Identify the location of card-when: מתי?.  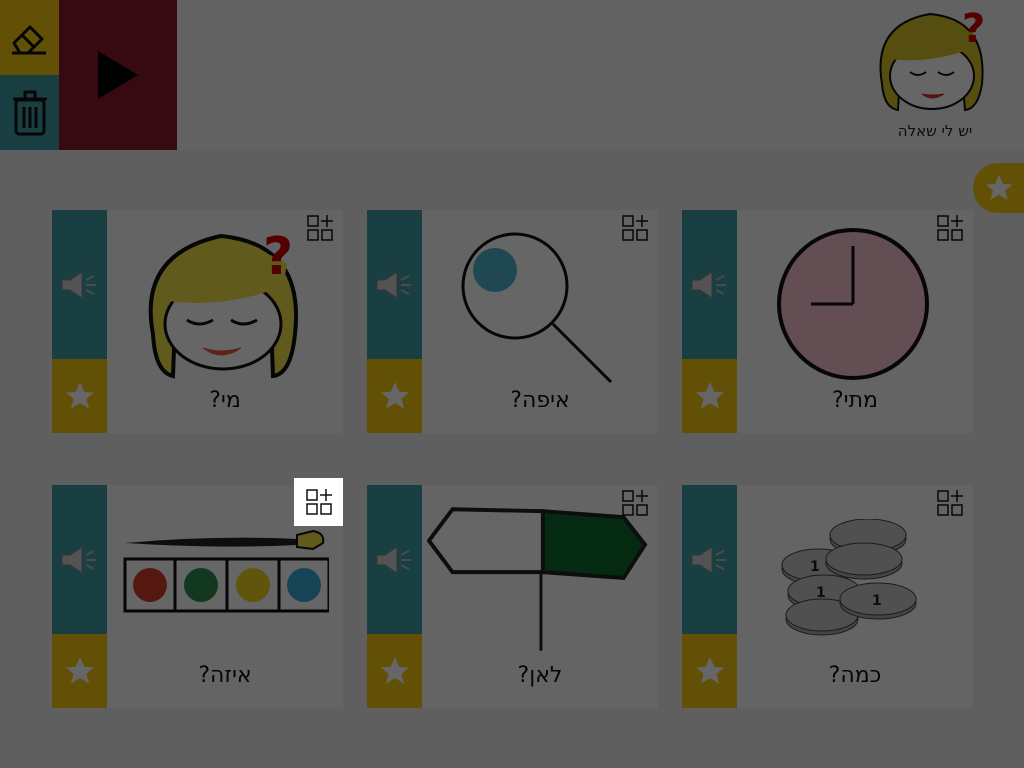
(827, 321).